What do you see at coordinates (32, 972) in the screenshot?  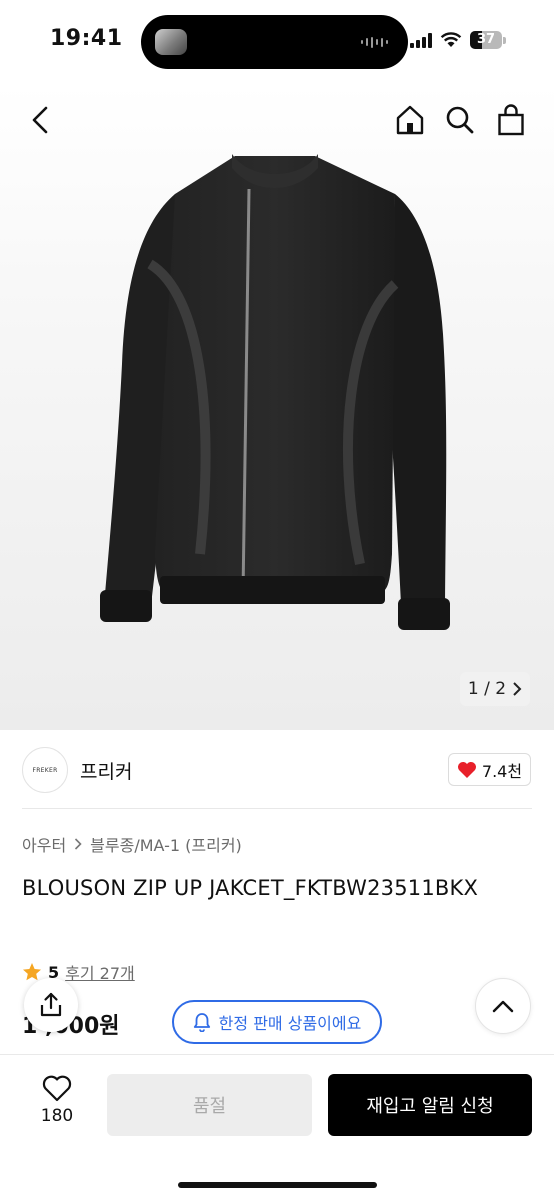 I see `star-icon` at bounding box center [32, 972].